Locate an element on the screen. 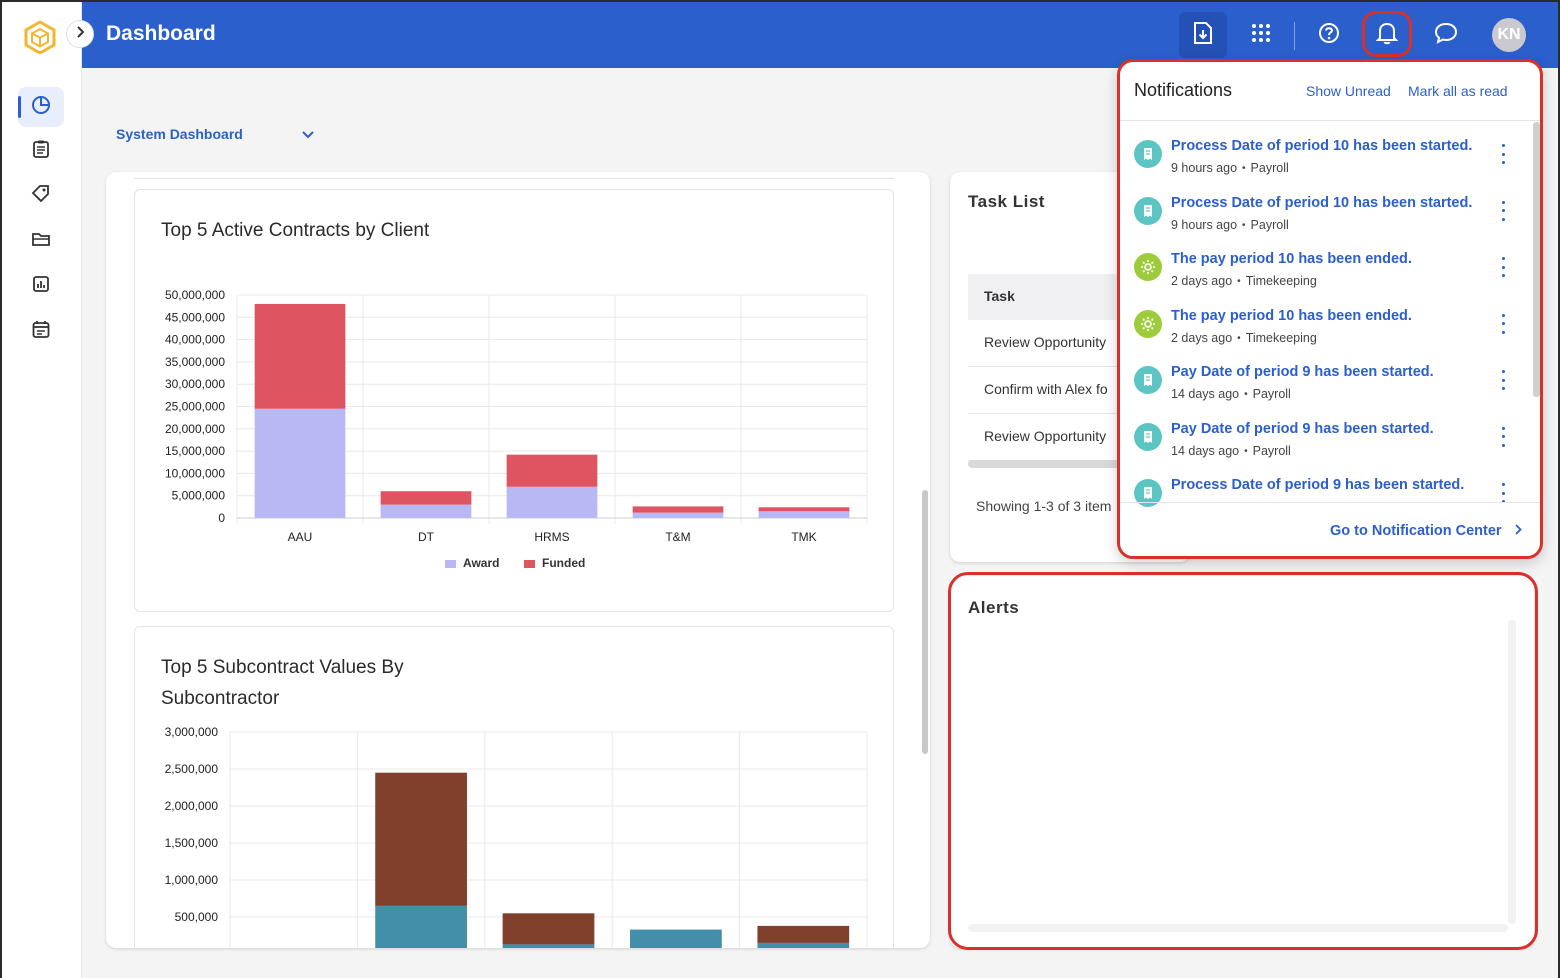 The image size is (1560, 978). task-cell: Review Opportunity is located at coordinates (1045, 342).